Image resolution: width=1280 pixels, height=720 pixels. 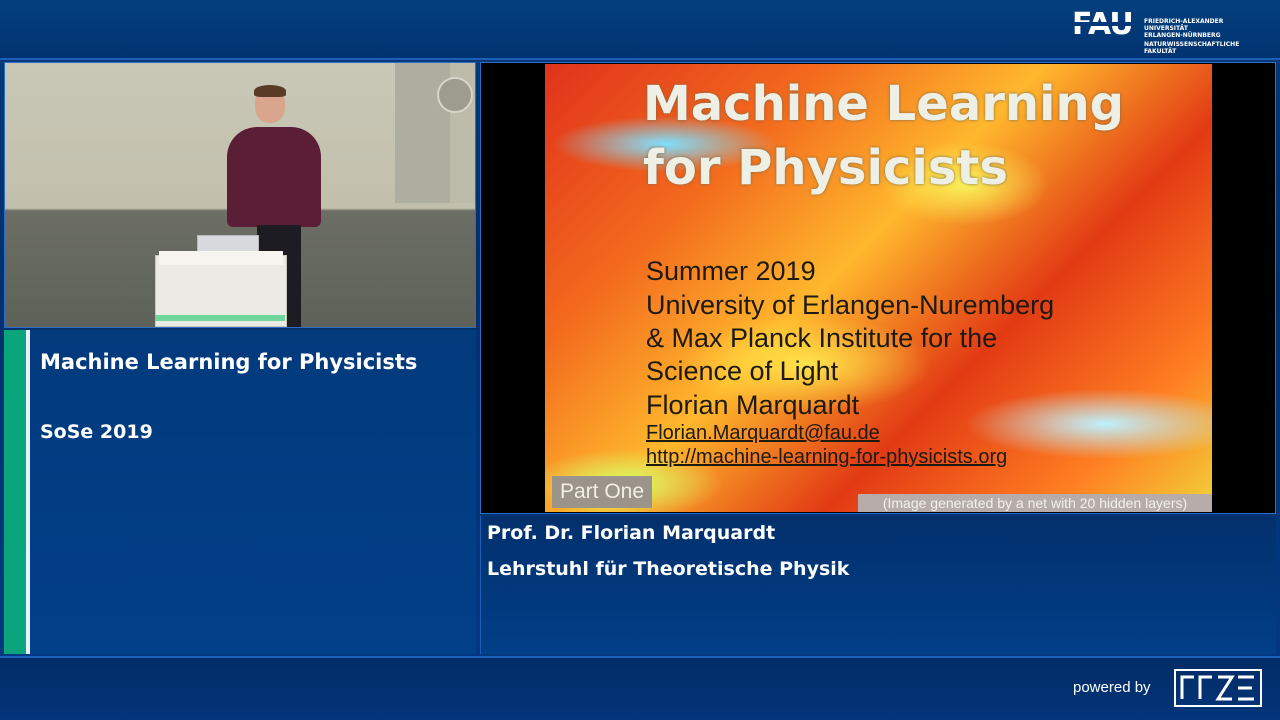 What do you see at coordinates (602, 492) in the screenshot?
I see `slide-part-label: Part One` at bounding box center [602, 492].